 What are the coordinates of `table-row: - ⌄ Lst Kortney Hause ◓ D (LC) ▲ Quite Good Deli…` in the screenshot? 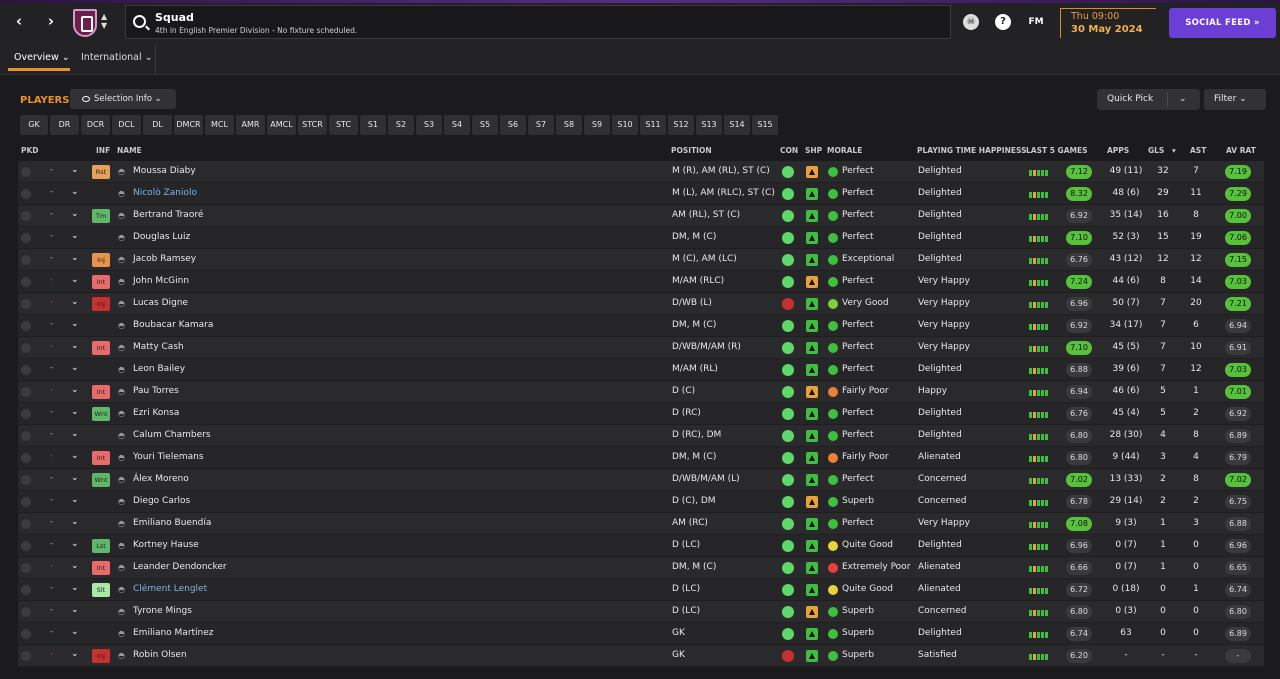 It's located at (641, 546).